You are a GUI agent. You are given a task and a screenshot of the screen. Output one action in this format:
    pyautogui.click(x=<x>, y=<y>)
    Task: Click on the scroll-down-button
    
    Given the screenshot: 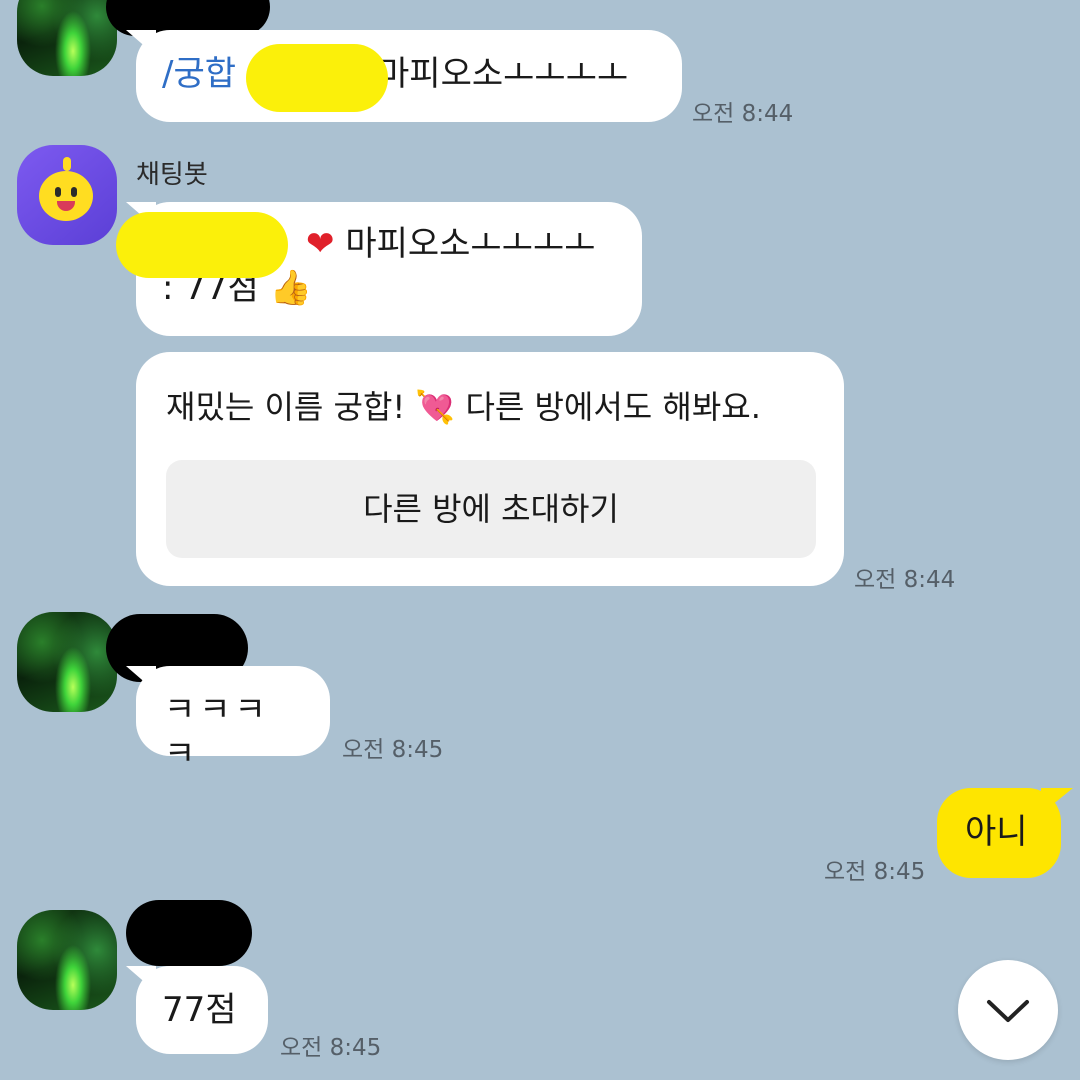 What is the action you would take?
    pyautogui.click(x=1008, y=1010)
    